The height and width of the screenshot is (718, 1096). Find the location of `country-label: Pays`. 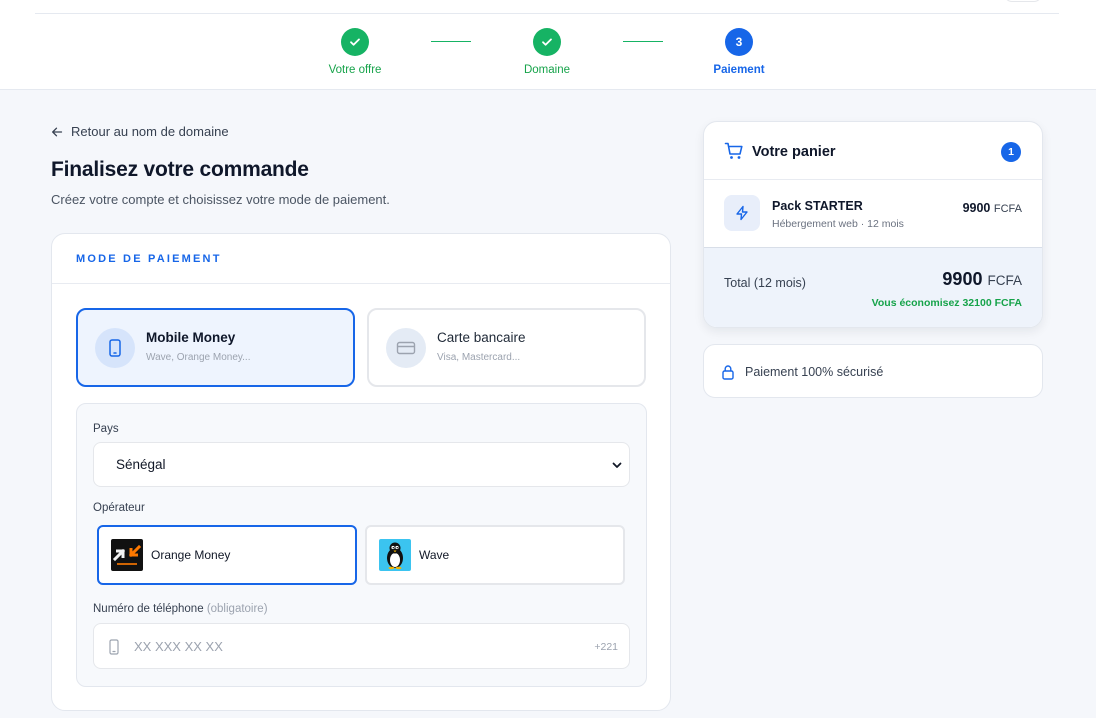

country-label: Pays is located at coordinates (106, 429).